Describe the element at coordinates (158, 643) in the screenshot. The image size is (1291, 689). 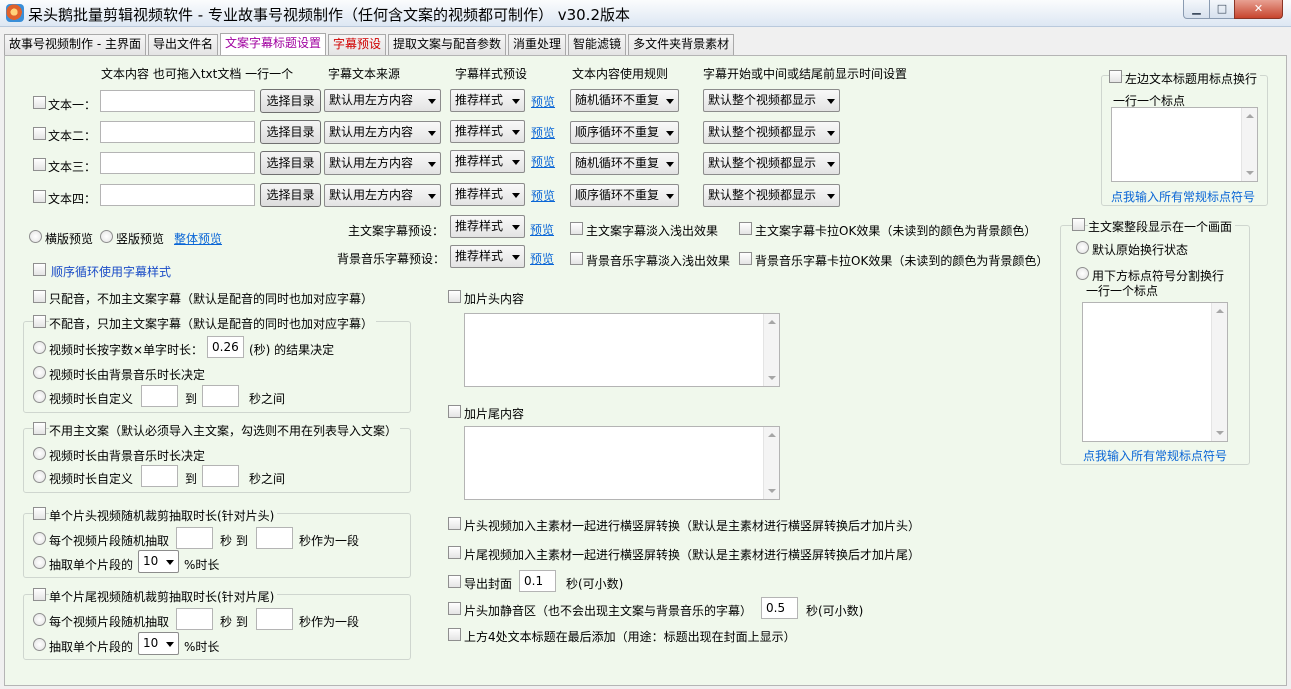
I see `tail-clip-percent-select: 10` at that location.